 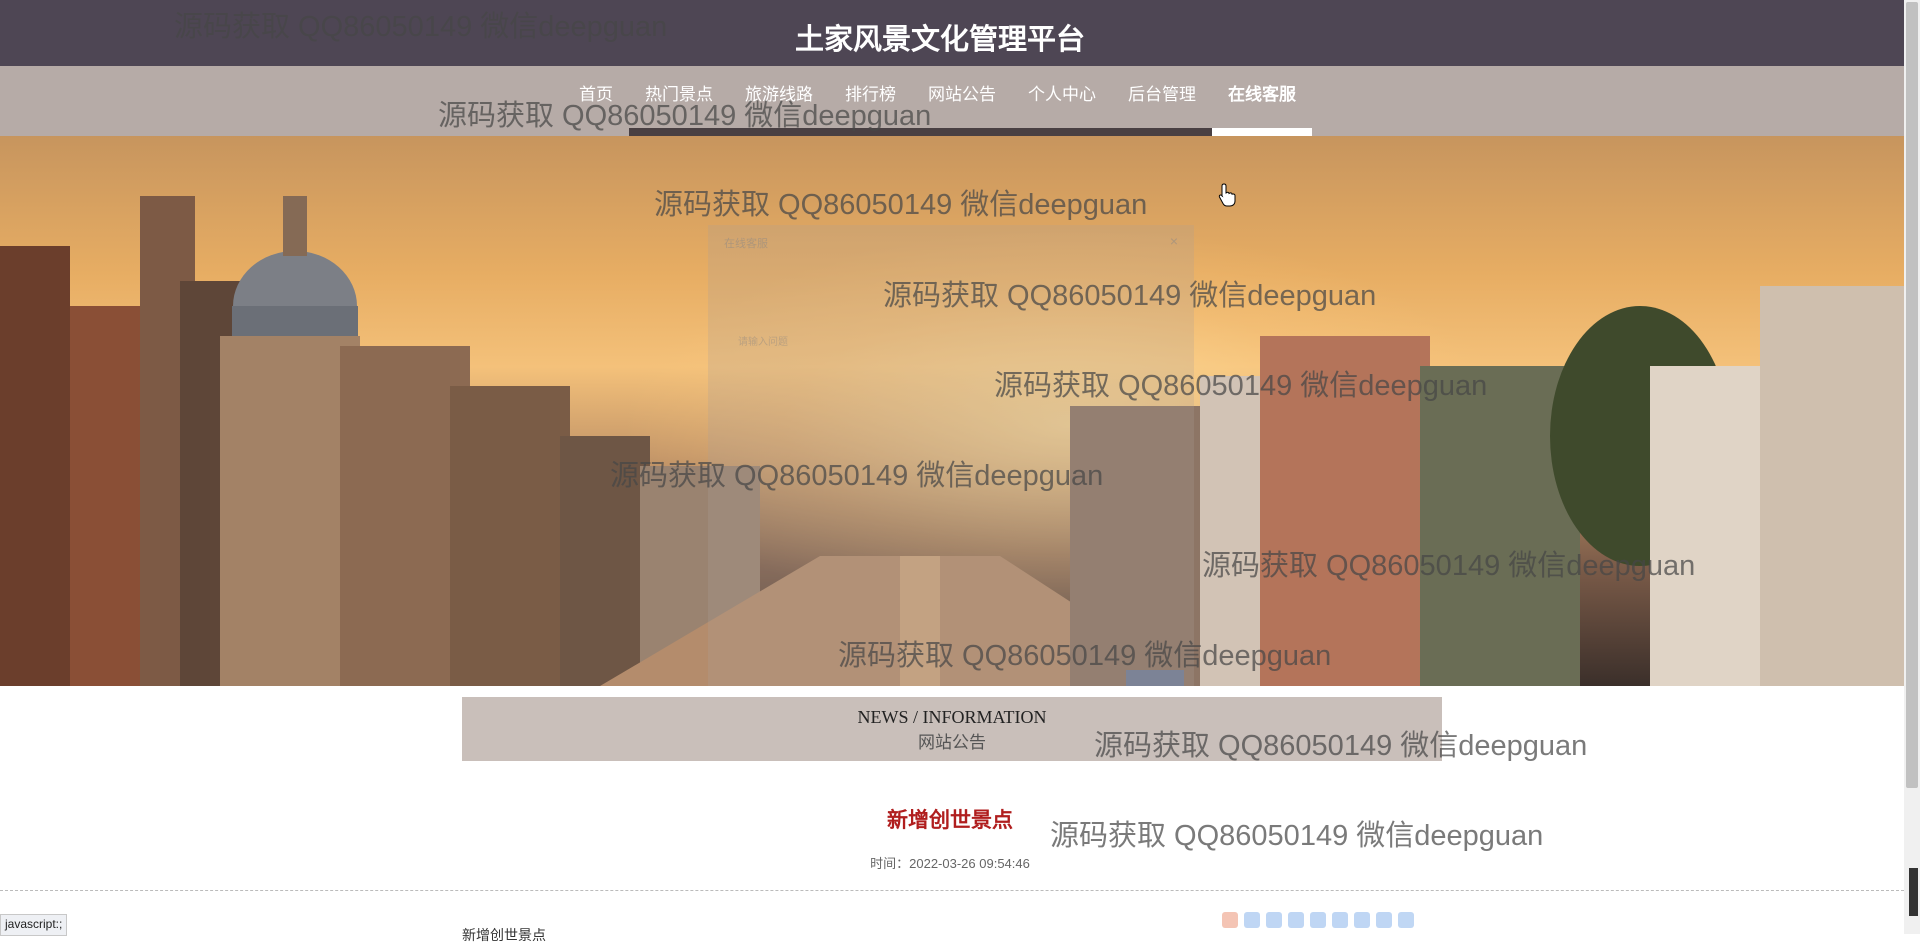 What do you see at coordinates (952, 717) in the screenshot?
I see `notice-heading-en: NEWS / INFORMATION` at bounding box center [952, 717].